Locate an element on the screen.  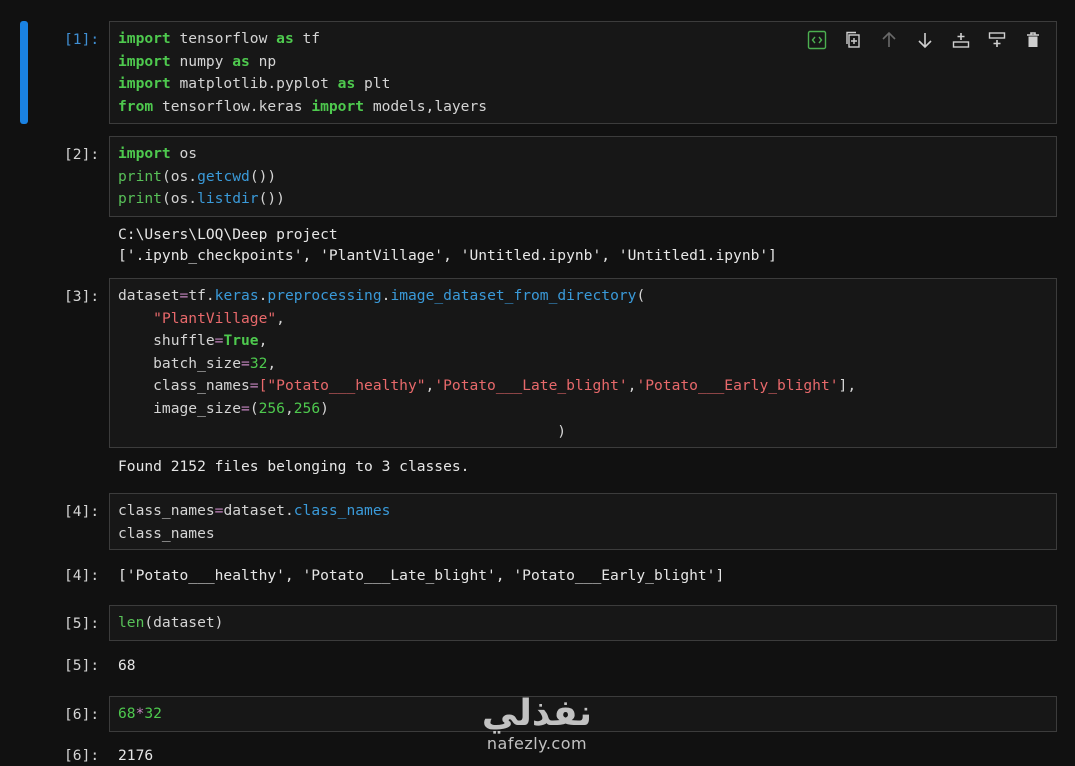
cell-3-output-line: Found 2152 files belonging to 3 classes. is located at coordinates (294, 466).